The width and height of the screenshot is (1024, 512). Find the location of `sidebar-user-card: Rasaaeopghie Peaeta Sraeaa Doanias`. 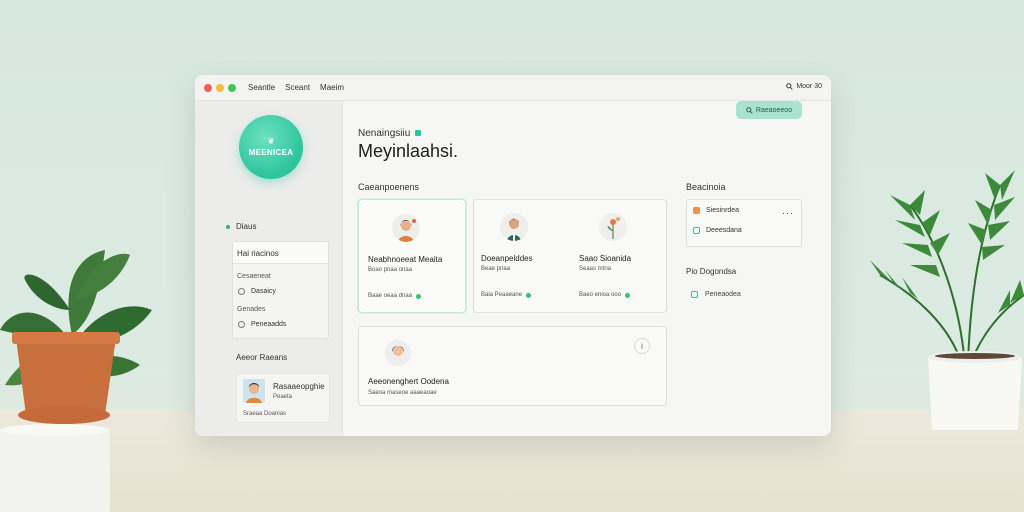

sidebar-user-card: Rasaaeopghie Peaeta Sraeaa Doanias is located at coordinates (283, 398).